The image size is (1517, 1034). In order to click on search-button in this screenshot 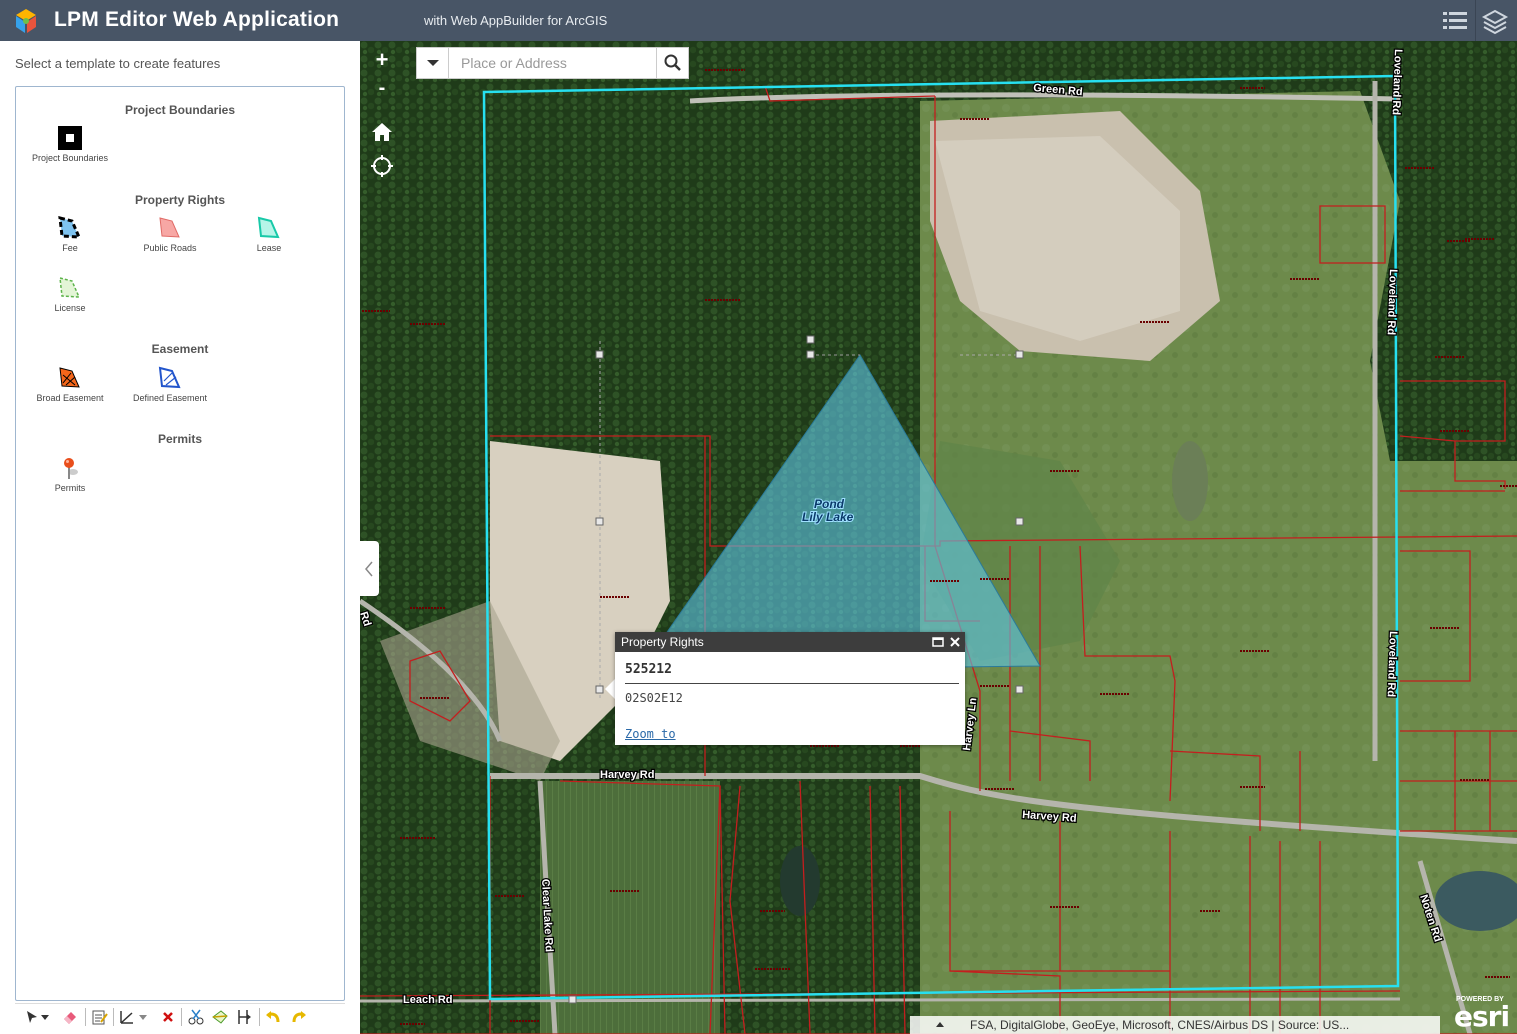, I will do `click(672, 63)`.